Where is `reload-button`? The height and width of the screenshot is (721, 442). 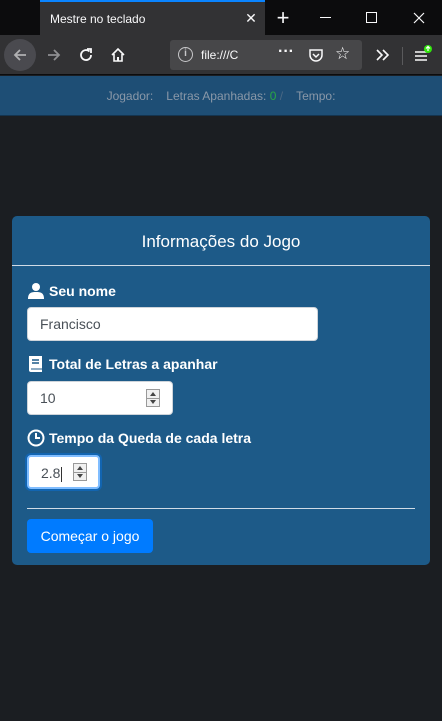 reload-button is located at coordinates (86, 55).